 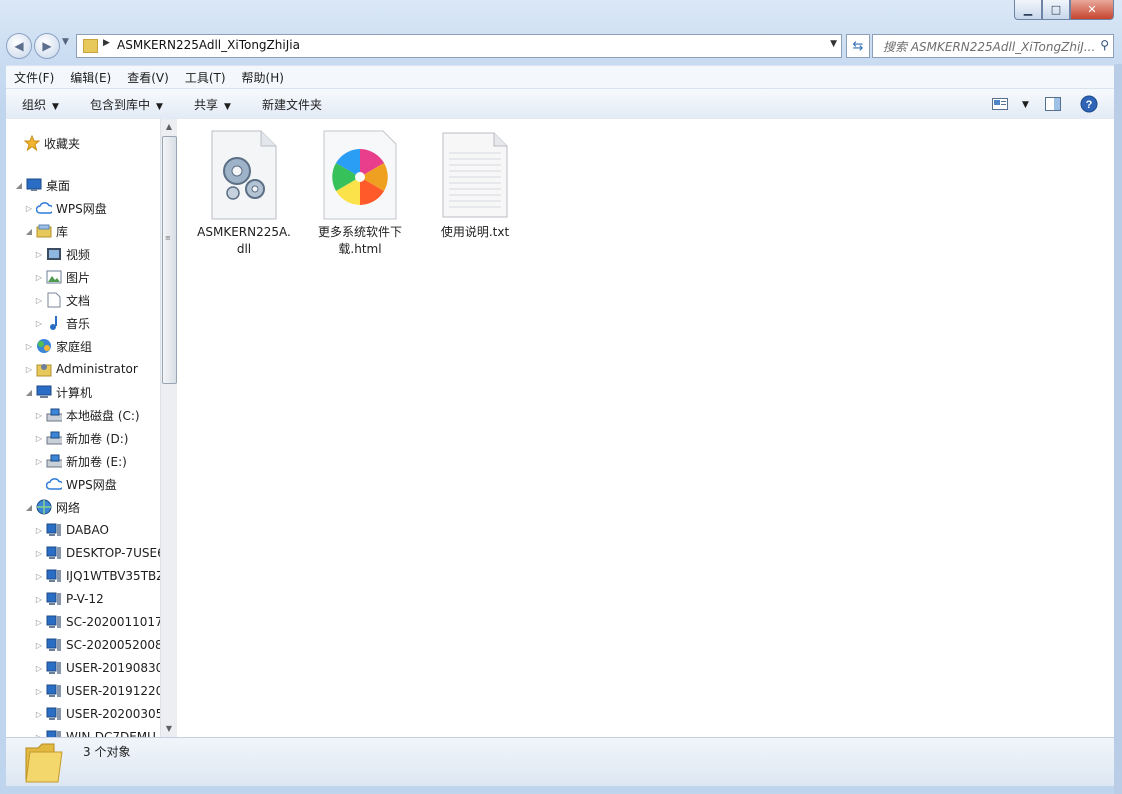 I want to click on nav-item: ▷ USER-20191220I, so click(x=97, y=691).